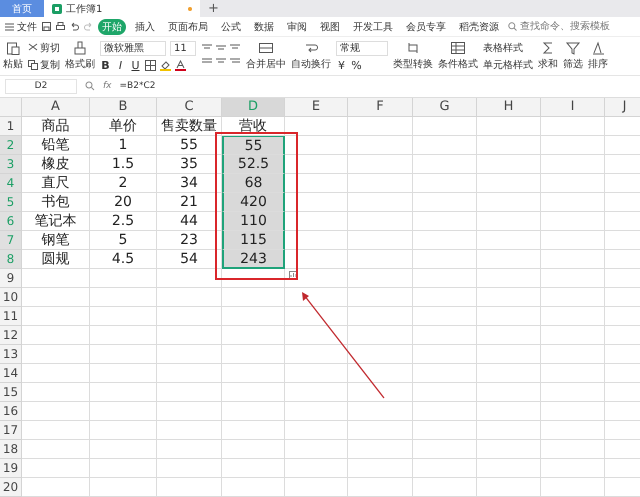 This screenshot has width=640, height=497. Describe the element at coordinates (479, 26) in the screenshot. I see `ribbon-tab: 稻壳资源` at that location.